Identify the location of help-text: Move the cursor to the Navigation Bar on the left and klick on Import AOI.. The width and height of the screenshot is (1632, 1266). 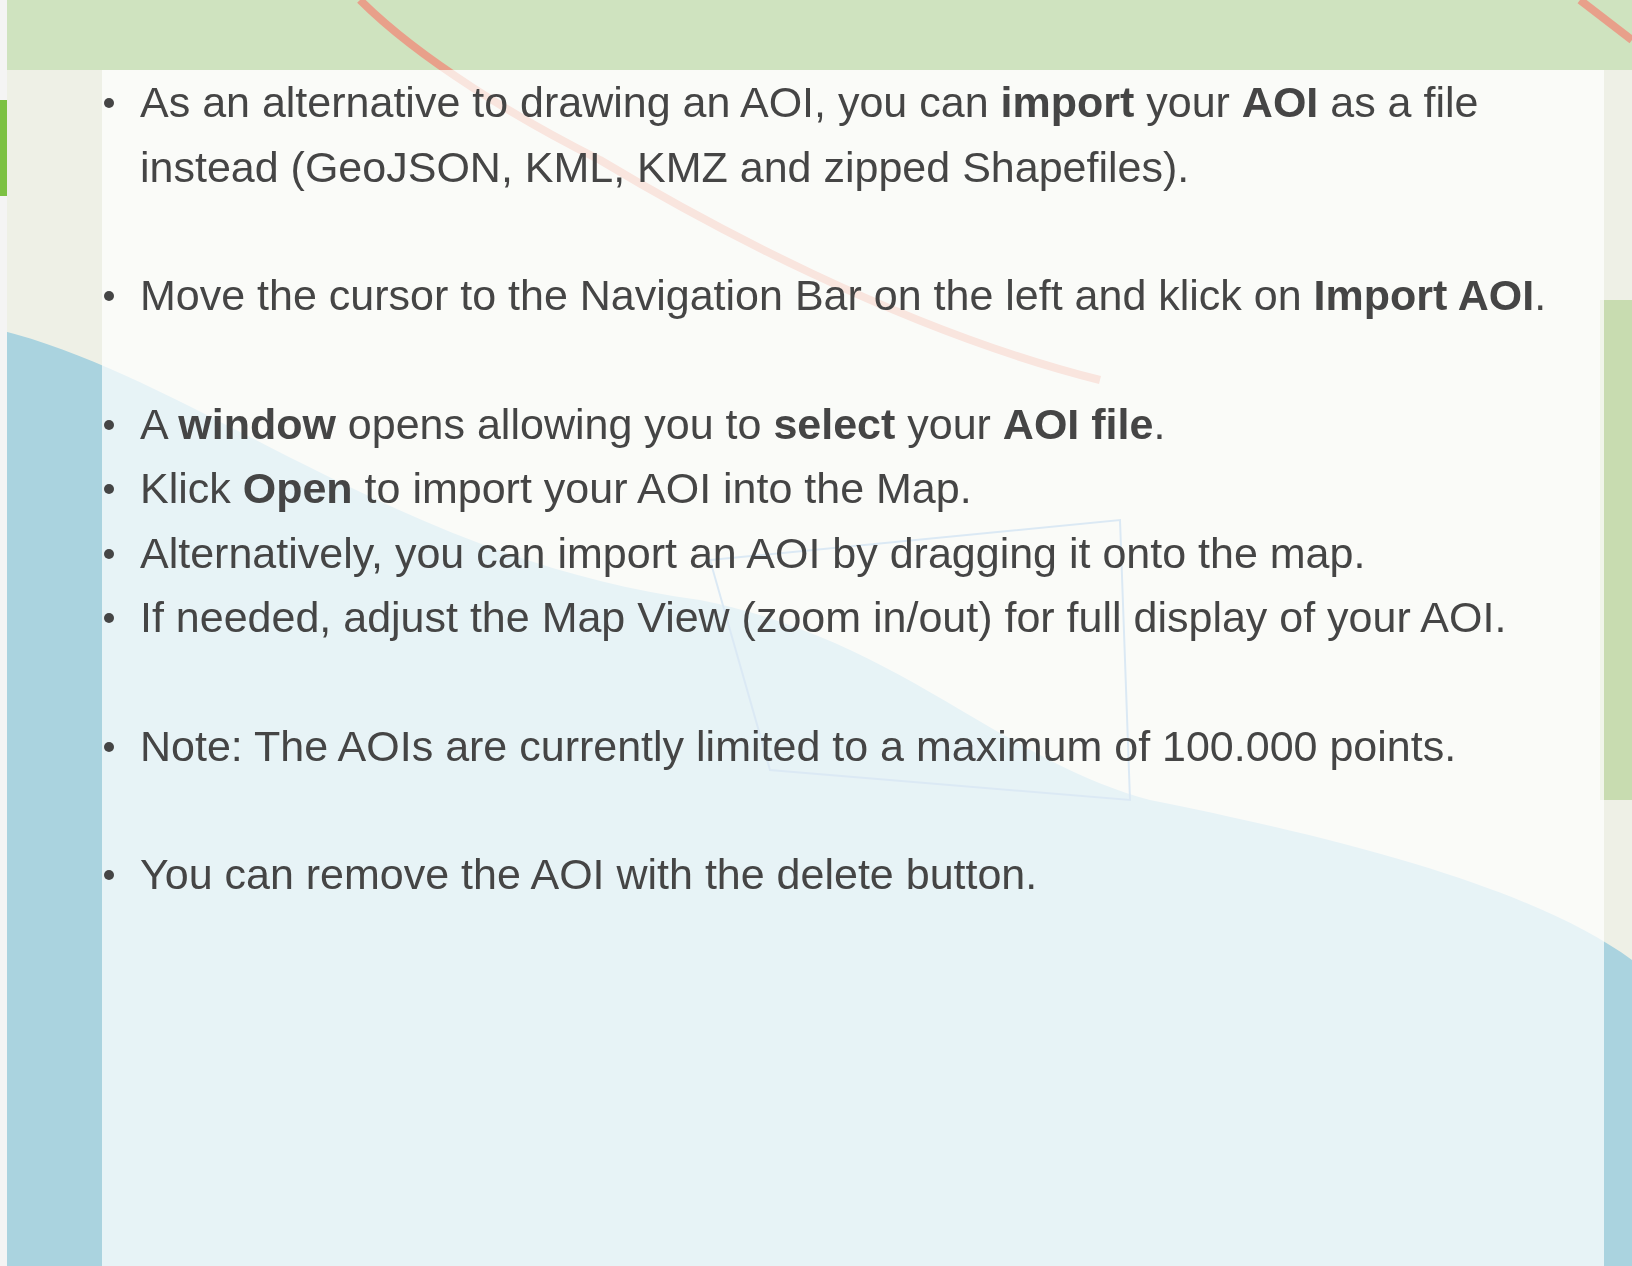
(844, 295).